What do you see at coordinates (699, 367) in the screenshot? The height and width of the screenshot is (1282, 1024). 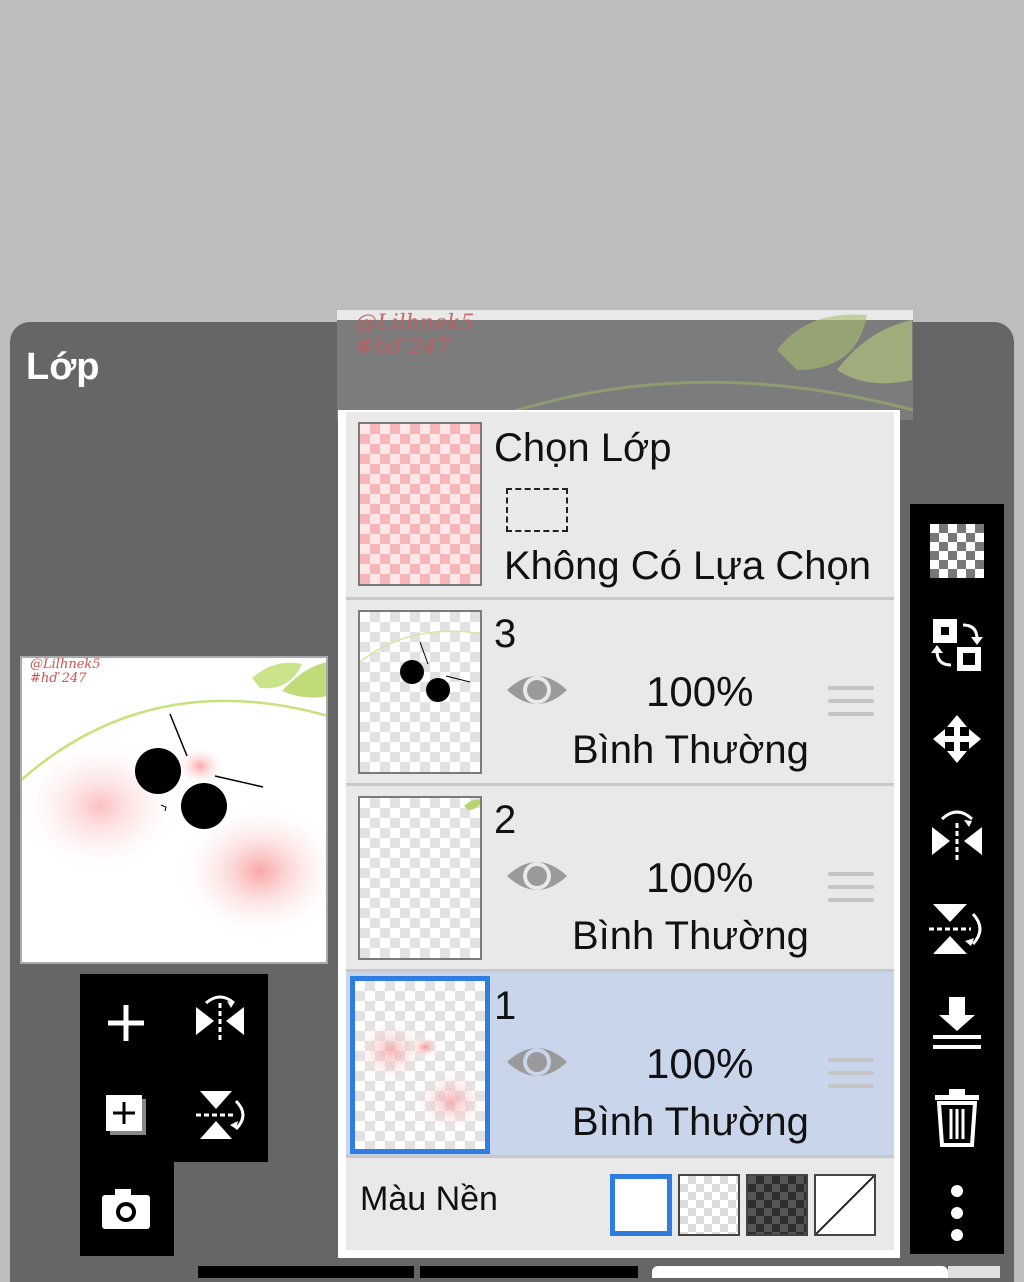 I see `leaf-icon` at bounding box center [699, 367].